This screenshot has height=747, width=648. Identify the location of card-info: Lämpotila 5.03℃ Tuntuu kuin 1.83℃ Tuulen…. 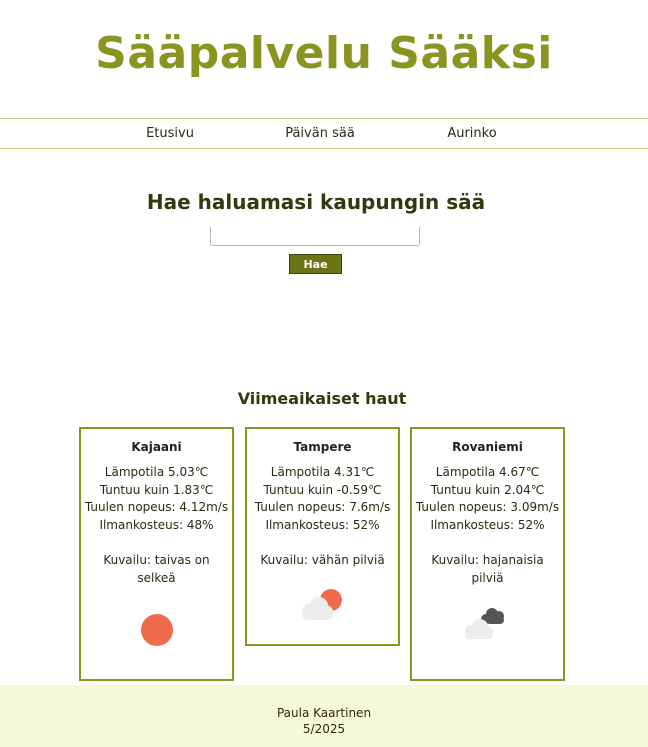
(156, 499).